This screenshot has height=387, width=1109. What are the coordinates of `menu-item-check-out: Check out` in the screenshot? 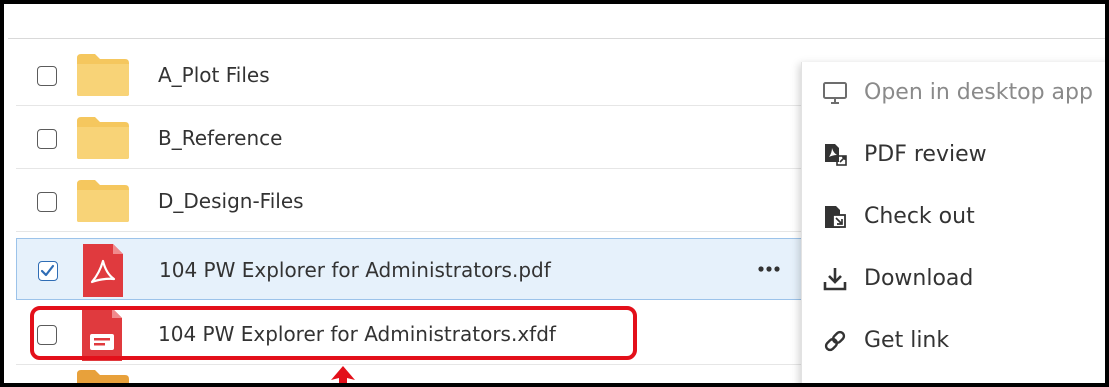 It's located at (953, 217).